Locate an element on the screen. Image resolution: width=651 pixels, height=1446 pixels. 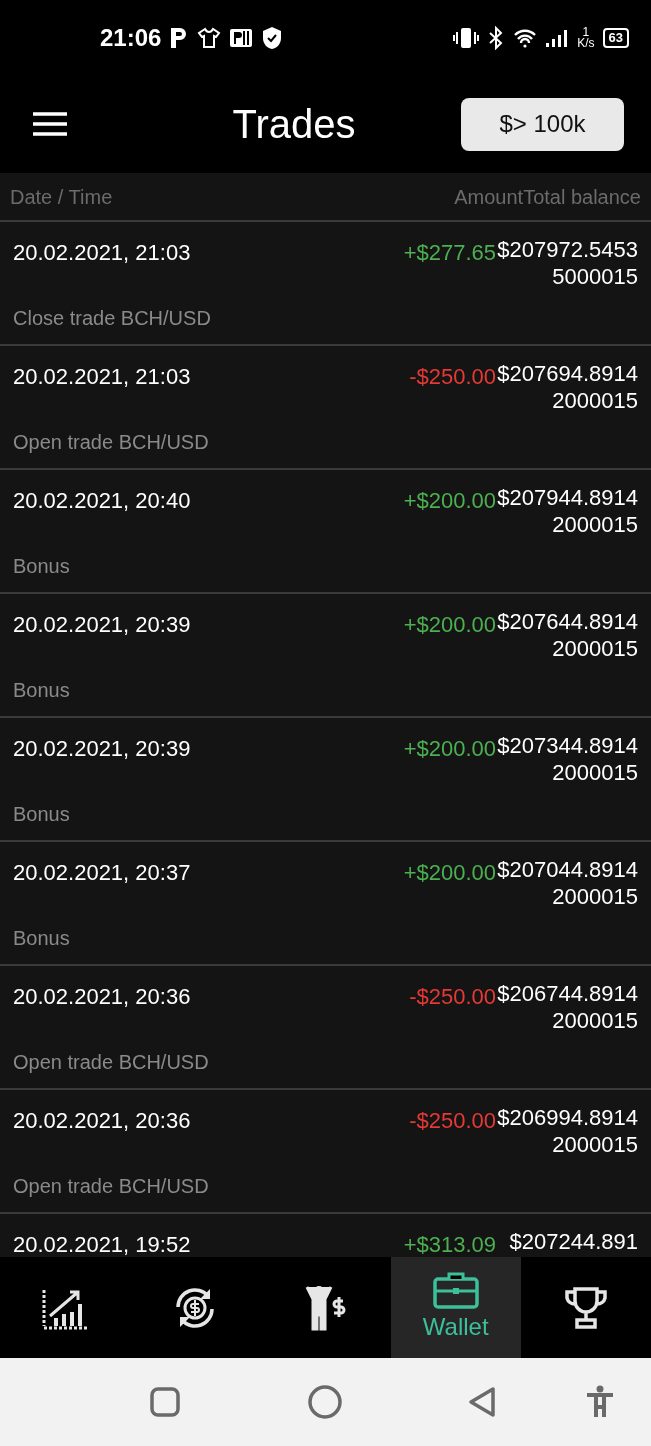
trade-balance: $207694.89142000015 is located at coordinates (567, 387).